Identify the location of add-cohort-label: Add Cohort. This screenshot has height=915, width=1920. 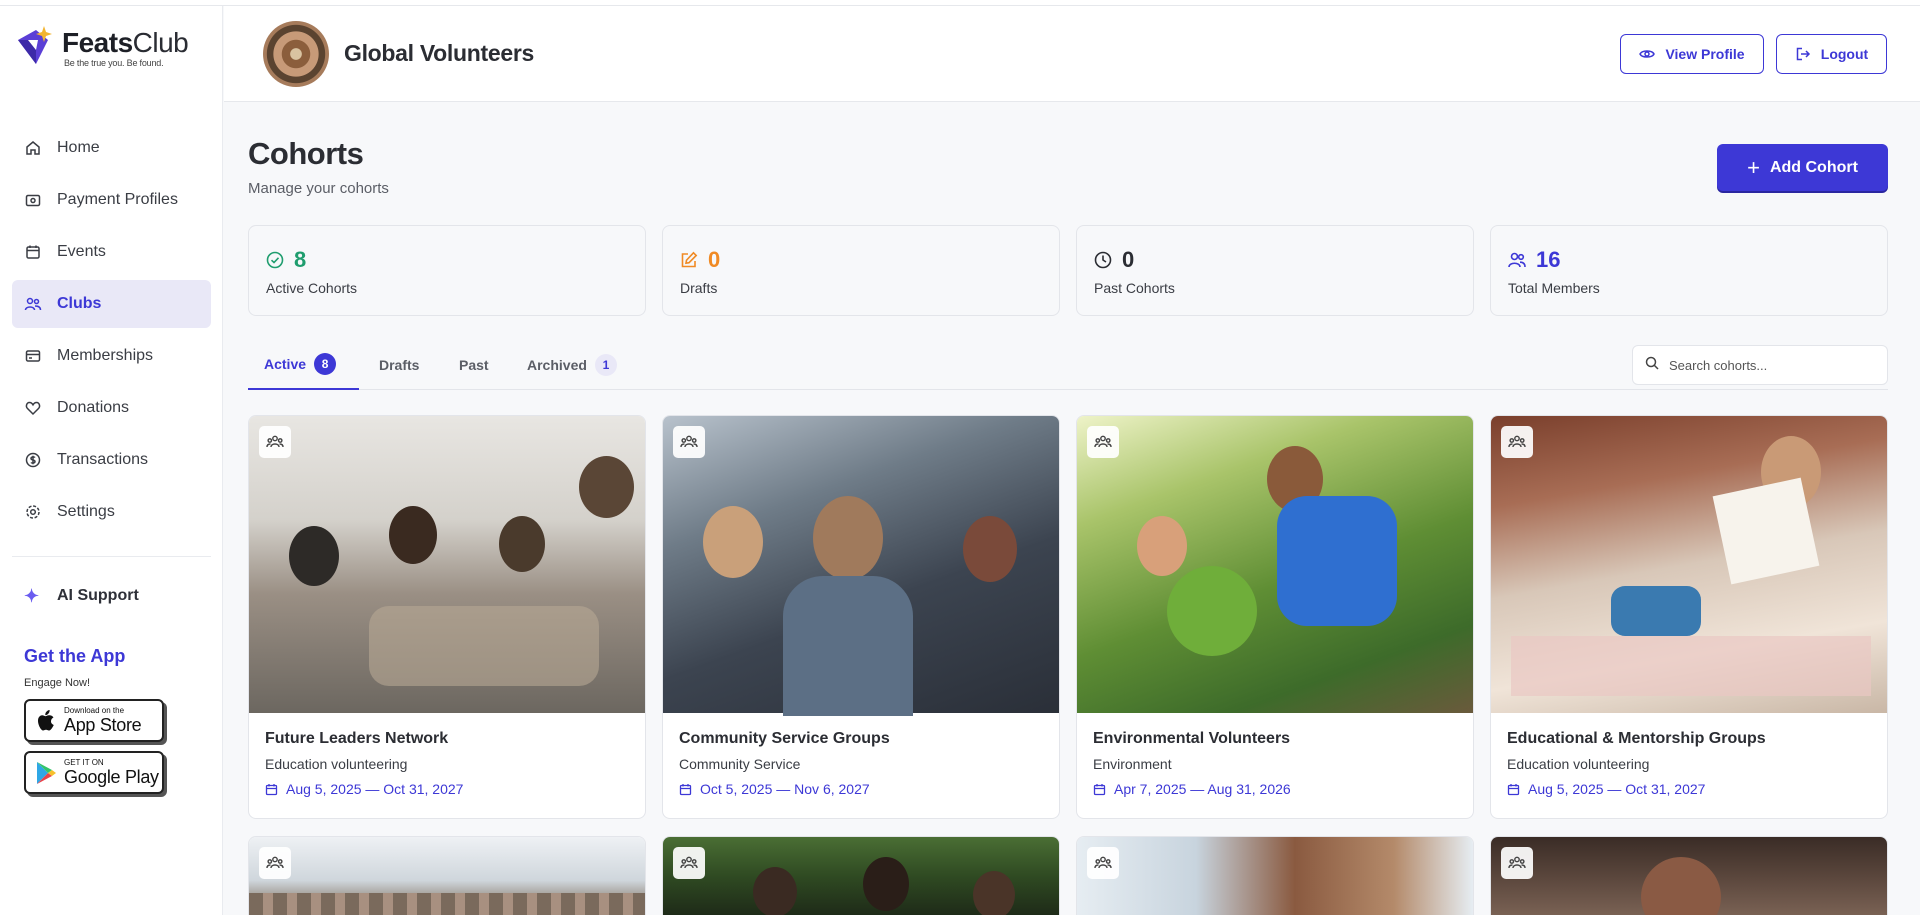
(1813, 167).